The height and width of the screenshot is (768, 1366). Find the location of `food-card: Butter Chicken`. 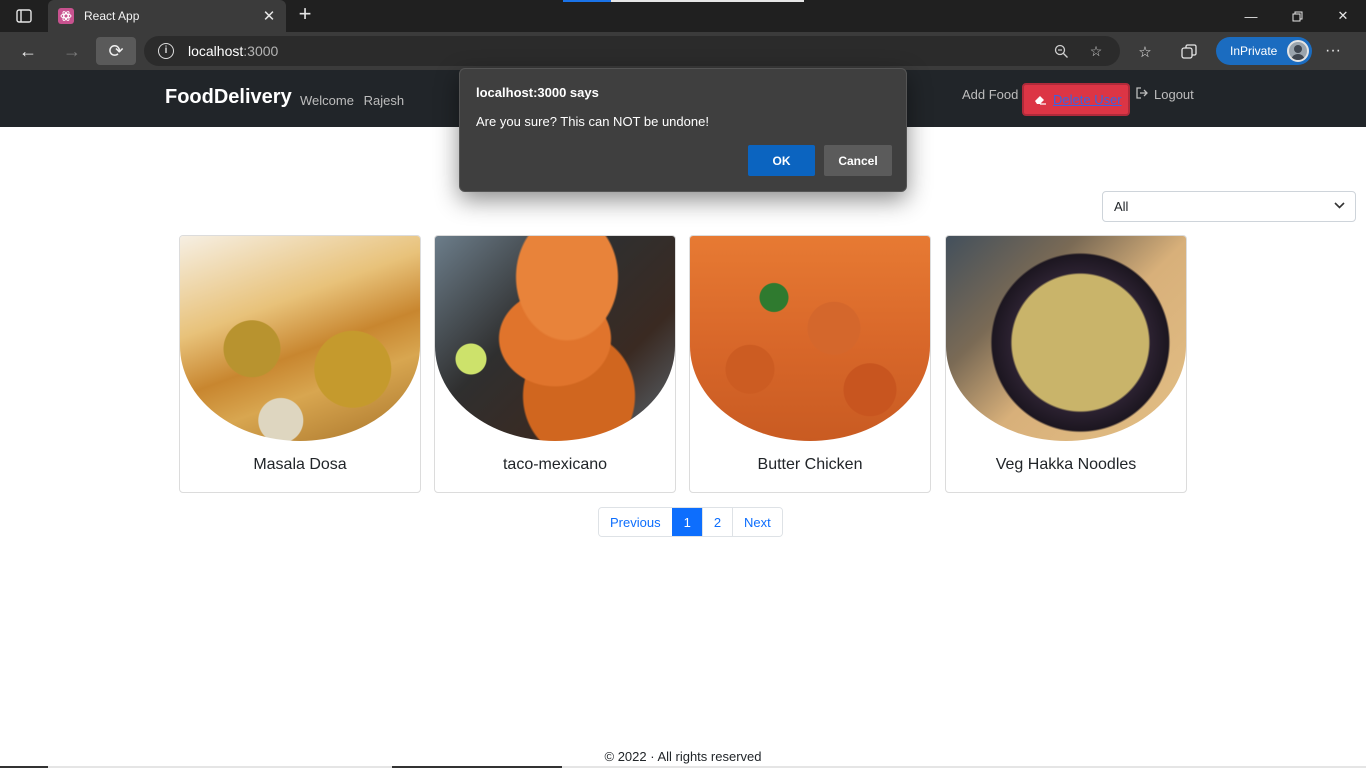

food-card: Butter Chicken is located at coordinates (810, 364).